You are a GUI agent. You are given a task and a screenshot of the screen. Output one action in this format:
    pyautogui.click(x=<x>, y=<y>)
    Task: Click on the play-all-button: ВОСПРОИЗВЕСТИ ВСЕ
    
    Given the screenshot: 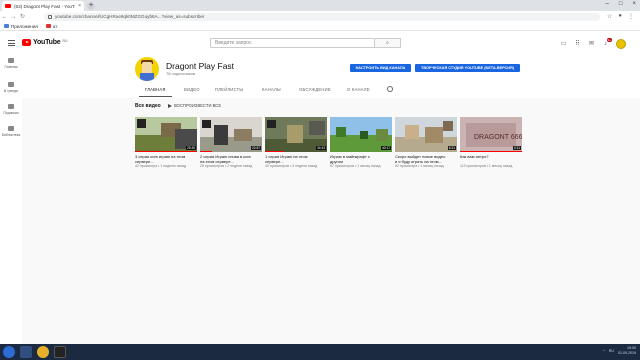 What is the action you would take?
    pyautogui.click(x=194, y=105)
    